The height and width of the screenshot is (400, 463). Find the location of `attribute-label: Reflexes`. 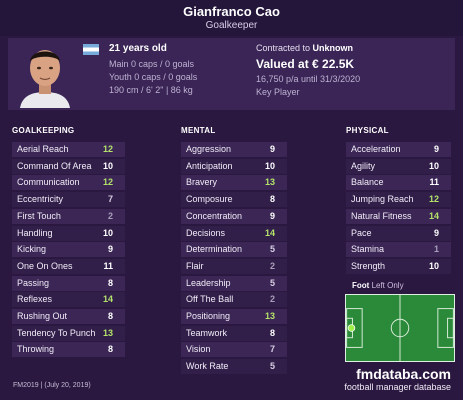

attribute-label: Reflexes is located at coordinates (35, 299).